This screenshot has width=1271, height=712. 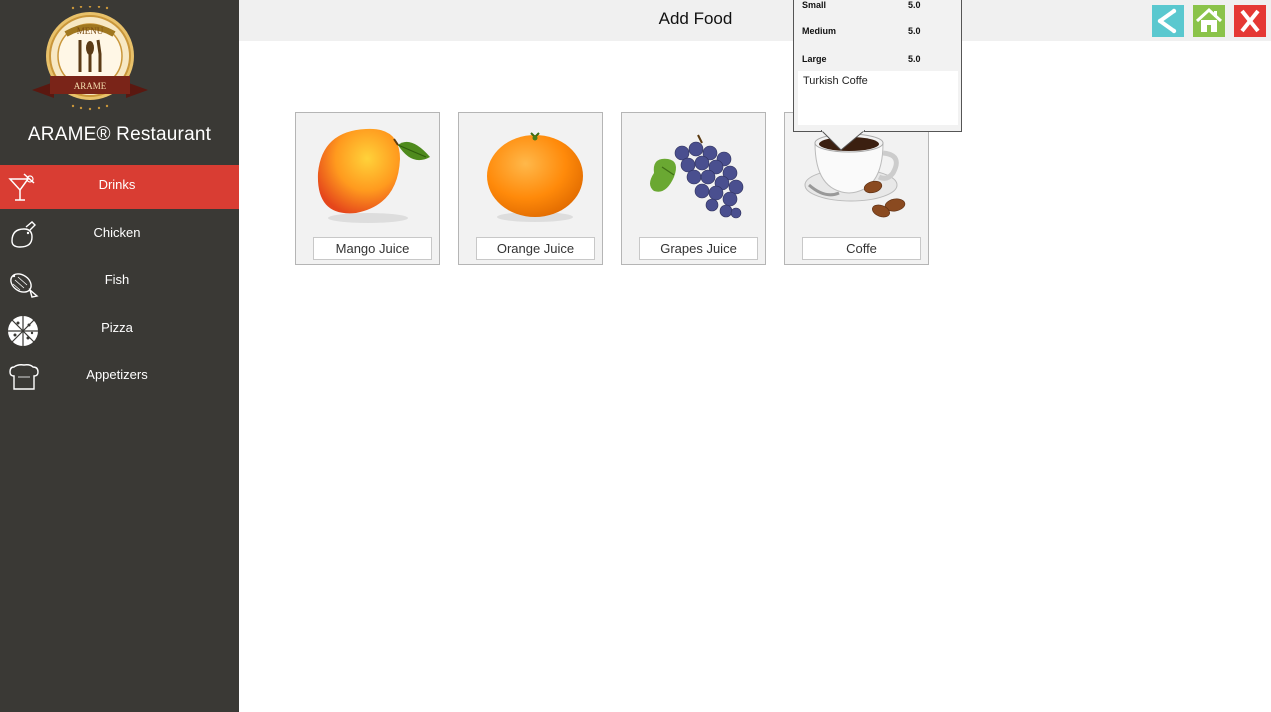 I want to click on item-card-mango-juice: Mango Juice, so click(x=367, y=188).